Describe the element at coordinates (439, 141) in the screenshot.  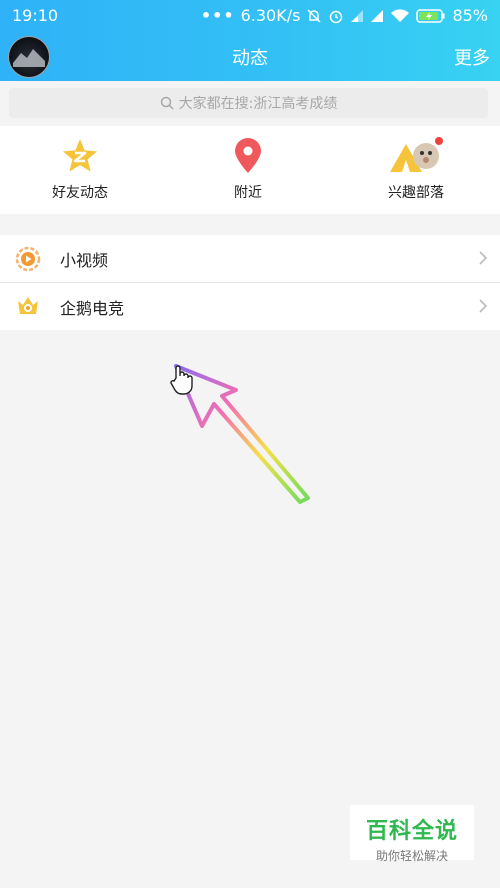
I see `badge-dot` at that location.